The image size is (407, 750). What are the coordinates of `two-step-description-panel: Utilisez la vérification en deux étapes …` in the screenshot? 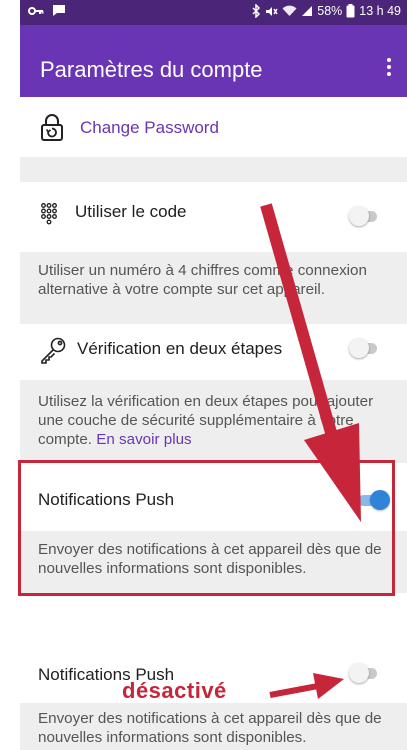 It's located at (213, 421).